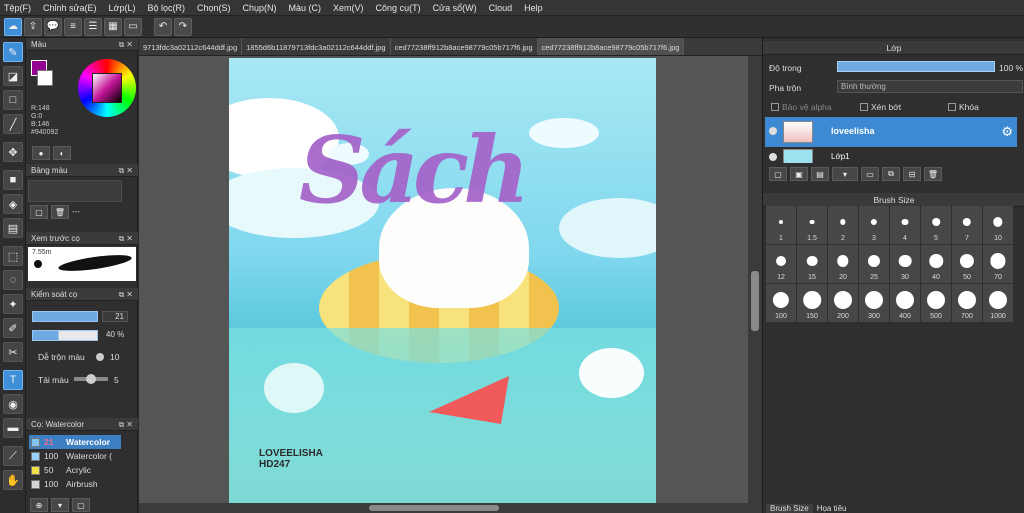 Image resolution: width=1024 pixels, height=513 pixels. Describe the element at coordinates (100, 357) in the screenshot. I see `mix-knob` at that location.